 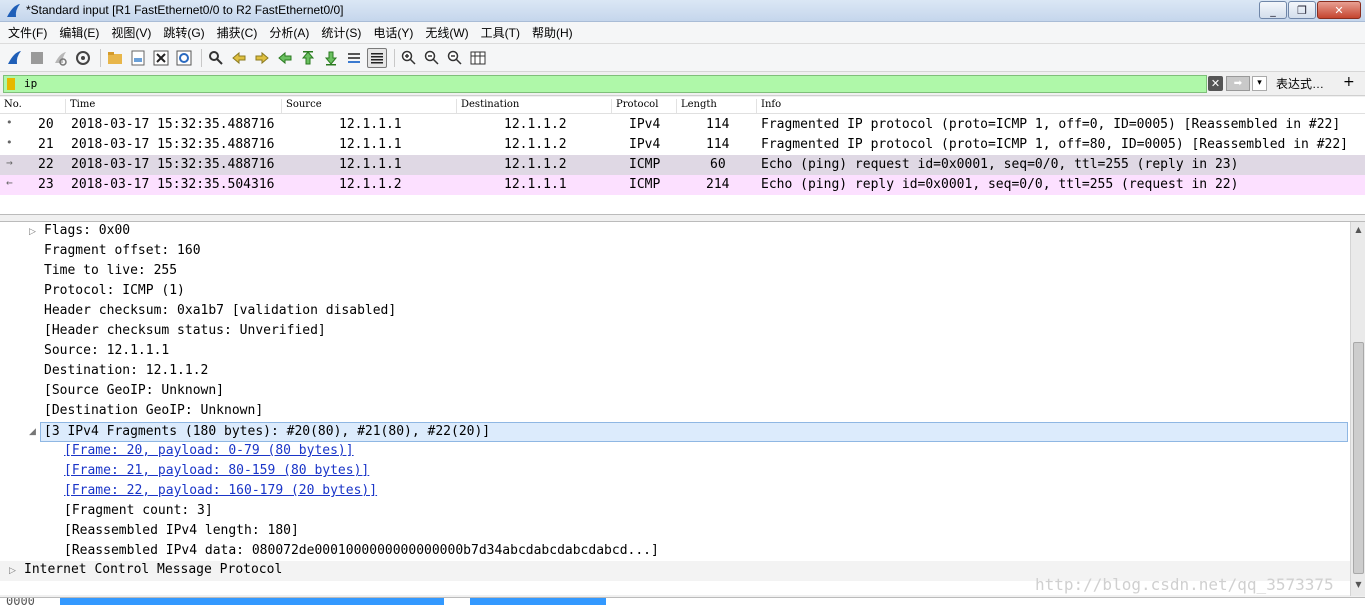 What do you see at coordinates (126, 373) in the screenshot?
I see `detail-line: Destination: 12.1.1.2` at bounding box center [126, 373].